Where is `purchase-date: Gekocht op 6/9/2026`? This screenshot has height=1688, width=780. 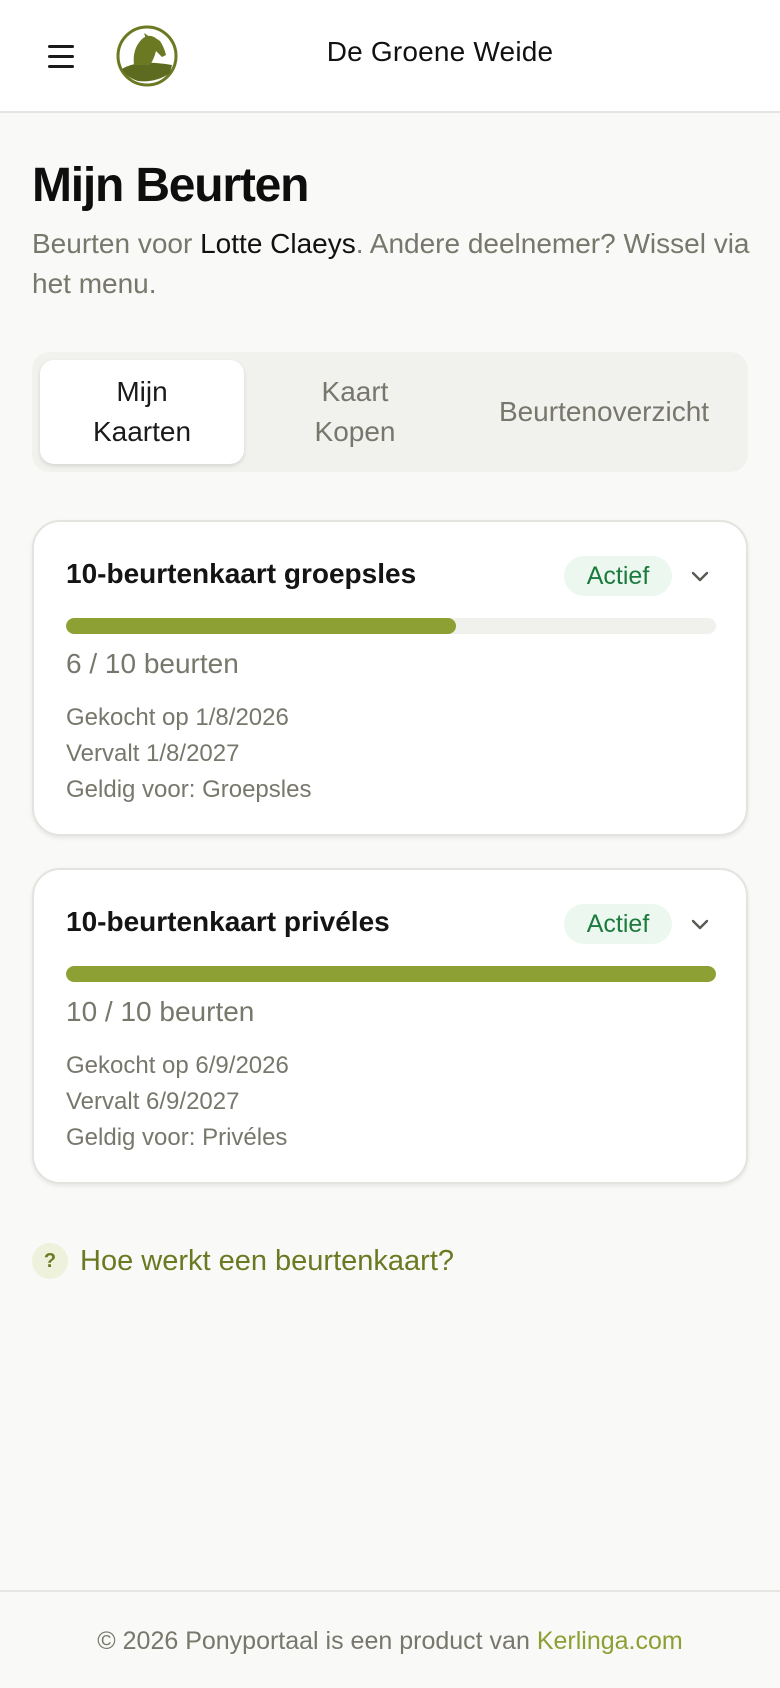 purchase-date: Gekocht op 6/9/2026 is located at coordinates (177, 1065).